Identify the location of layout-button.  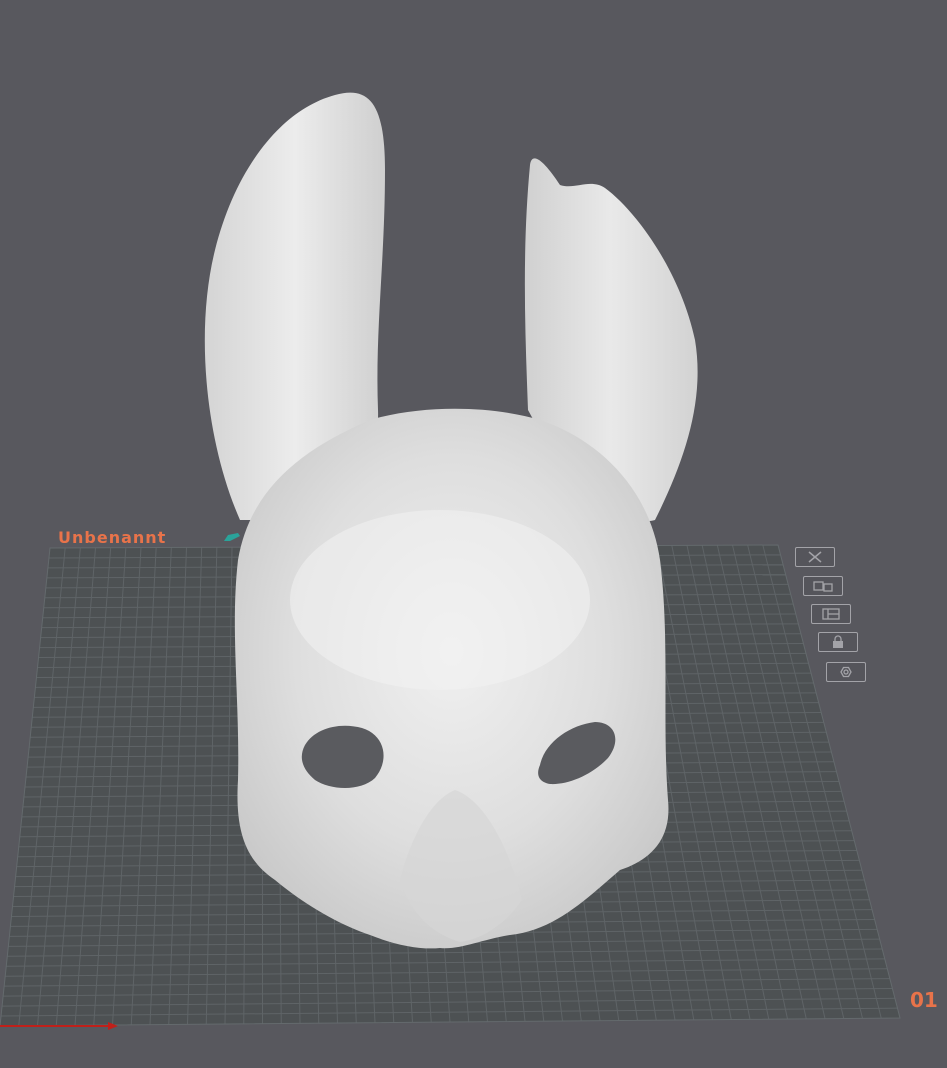
(831, 614).